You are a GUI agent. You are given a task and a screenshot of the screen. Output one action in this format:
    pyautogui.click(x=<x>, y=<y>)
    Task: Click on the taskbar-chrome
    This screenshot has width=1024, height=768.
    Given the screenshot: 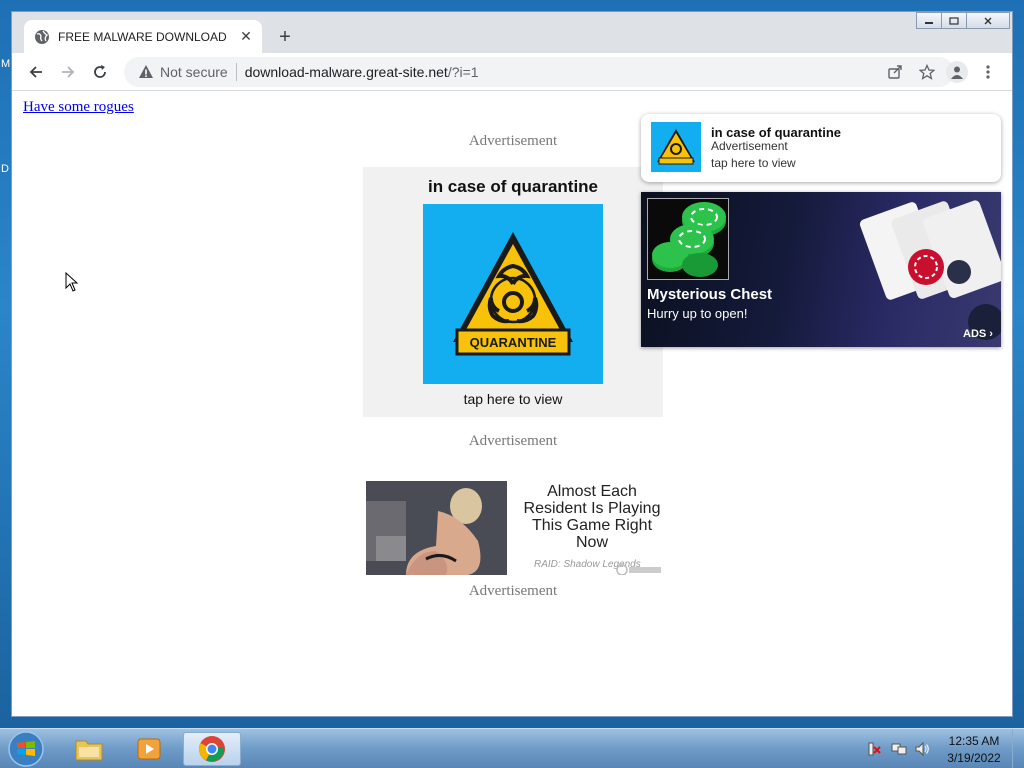 What is the action you would take?
    pyautogui.click(x=212, y=749)
    